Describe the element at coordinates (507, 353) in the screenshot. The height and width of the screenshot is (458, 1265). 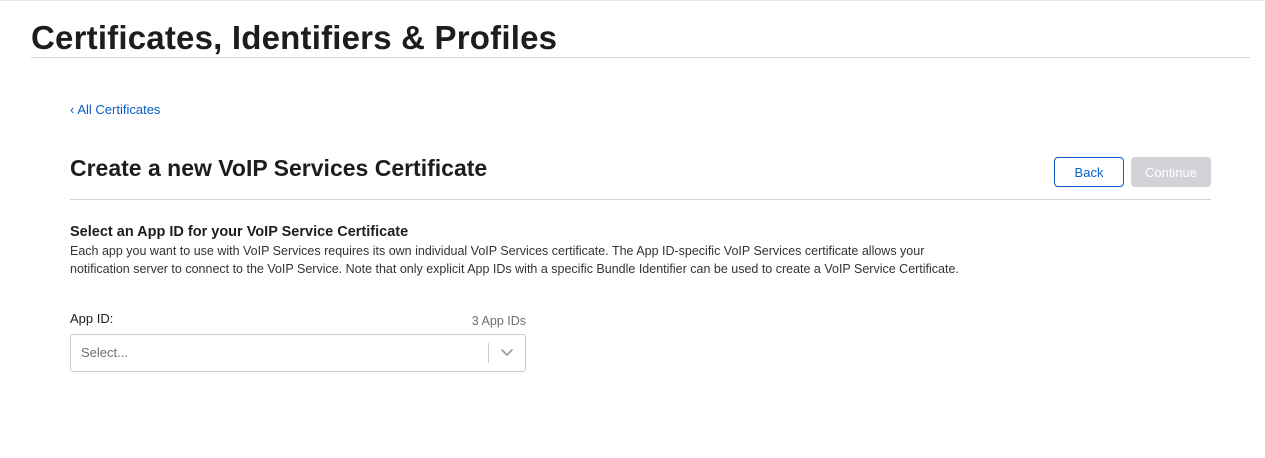
I see `chevron-down-icon` at that location.